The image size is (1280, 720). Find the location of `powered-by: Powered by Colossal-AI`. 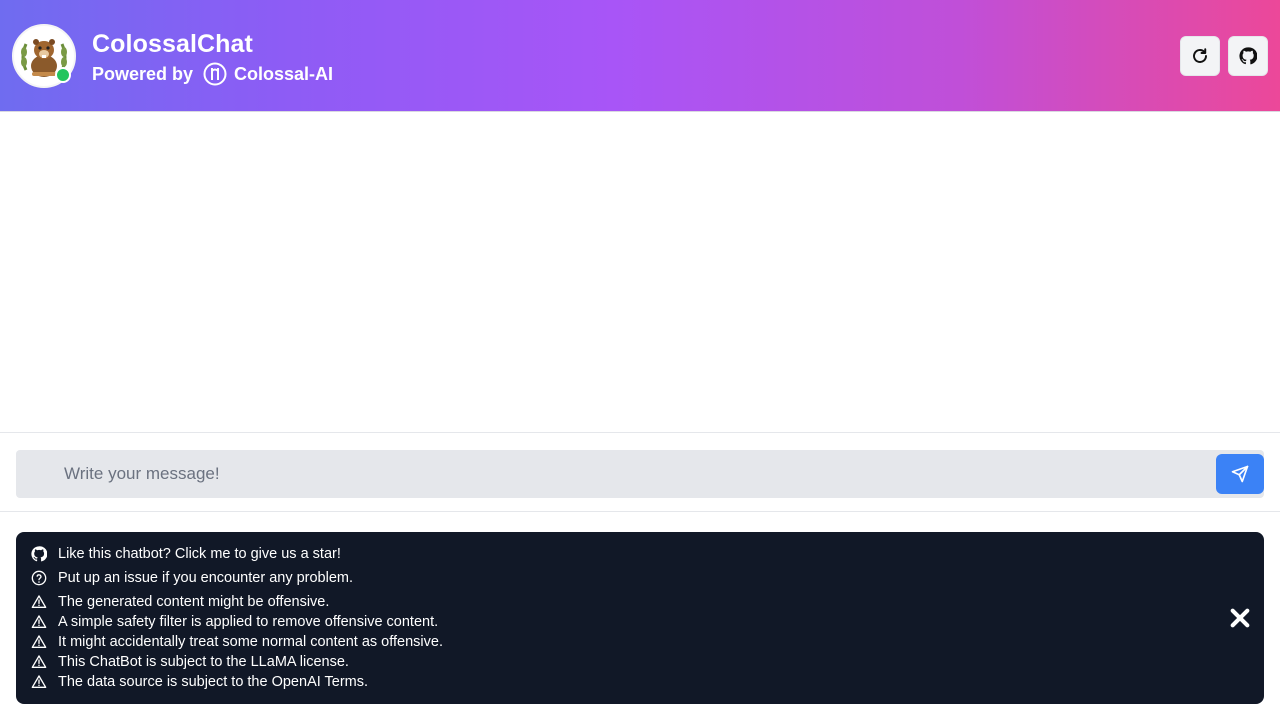

powered-by: Powered by Colossal-AI is located at coordinates (212, 74).